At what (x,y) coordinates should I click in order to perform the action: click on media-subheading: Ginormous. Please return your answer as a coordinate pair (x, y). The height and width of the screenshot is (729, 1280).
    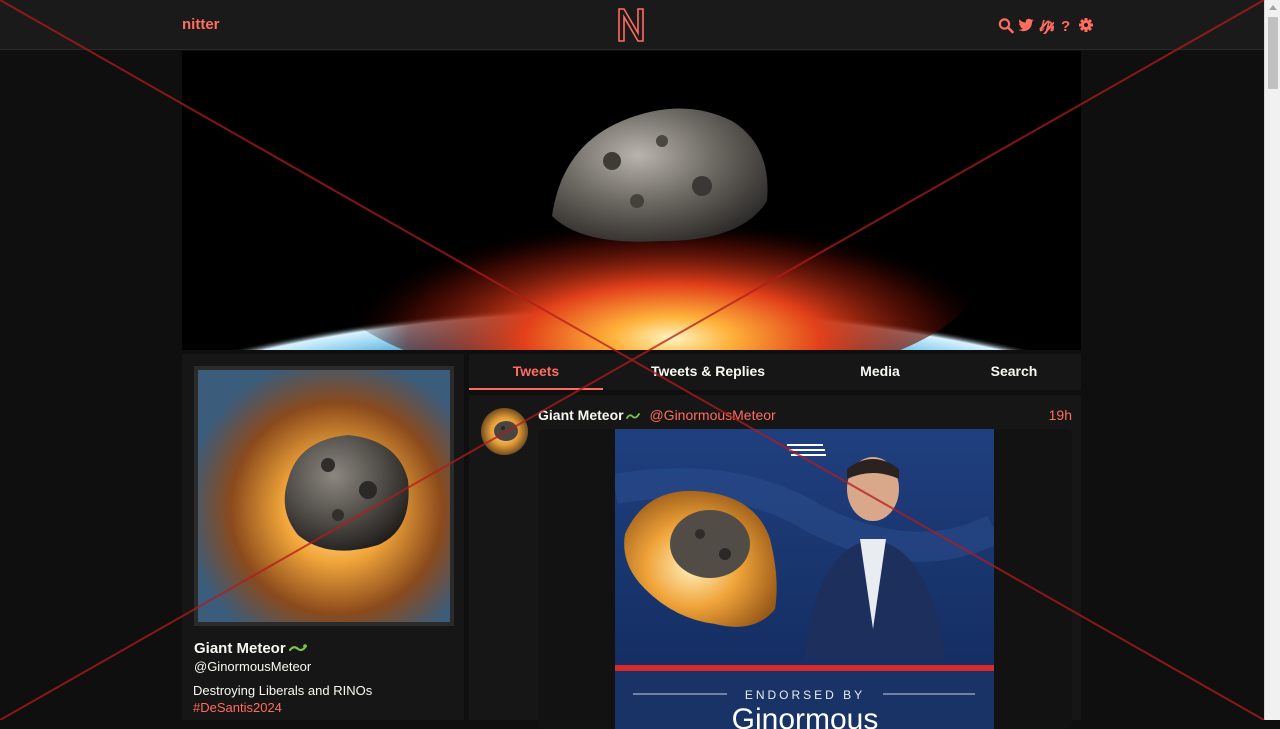
    Looking at the image, I should click on (805, 716).